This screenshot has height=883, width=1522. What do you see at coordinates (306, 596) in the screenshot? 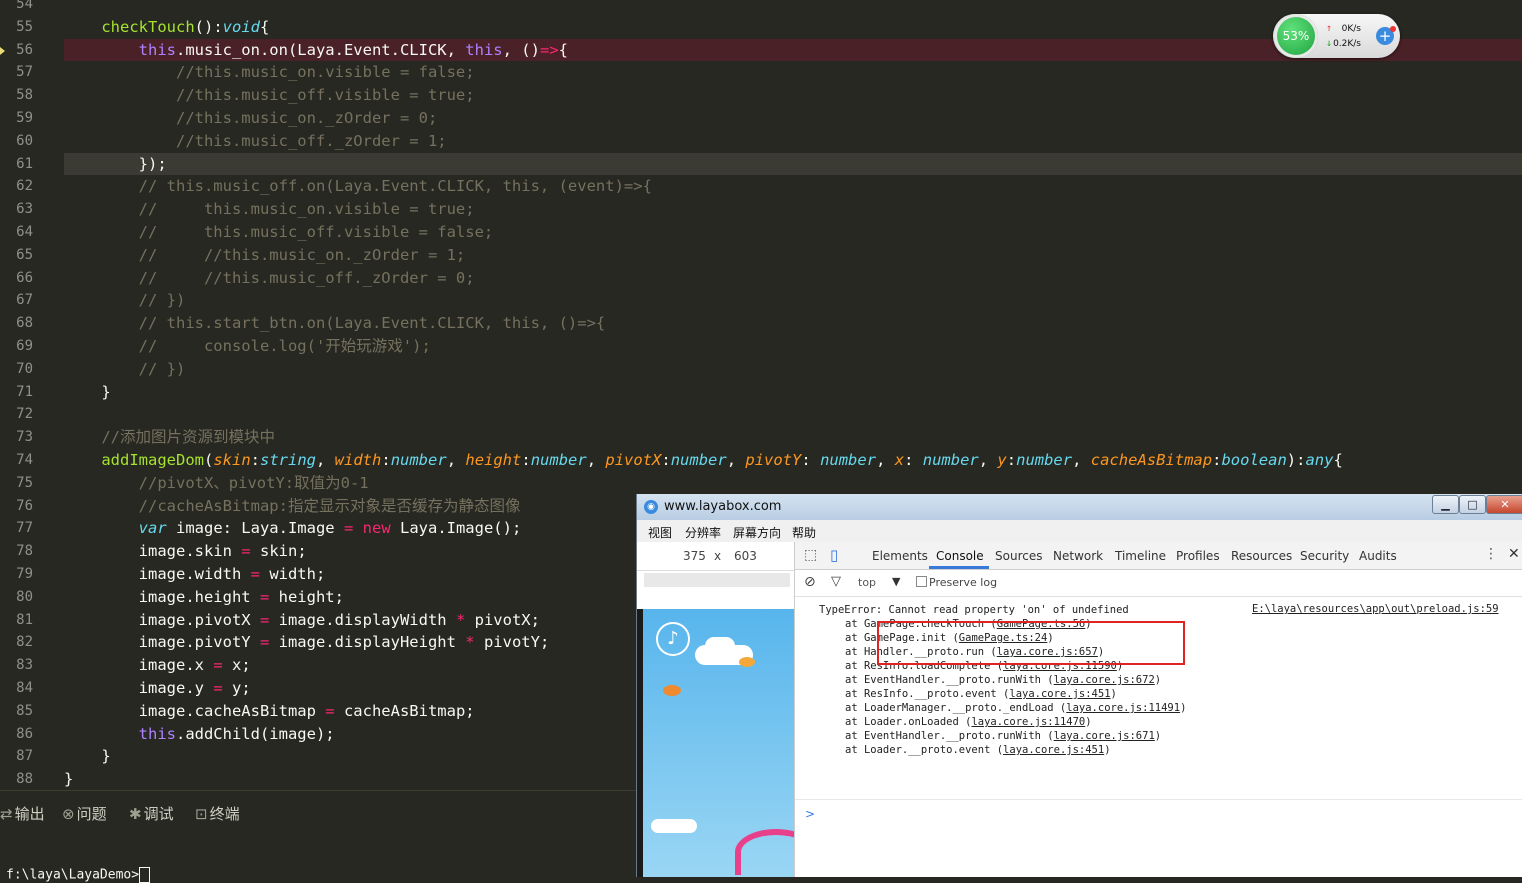
I see `code-token: height;` at bounding box center [306, 596].